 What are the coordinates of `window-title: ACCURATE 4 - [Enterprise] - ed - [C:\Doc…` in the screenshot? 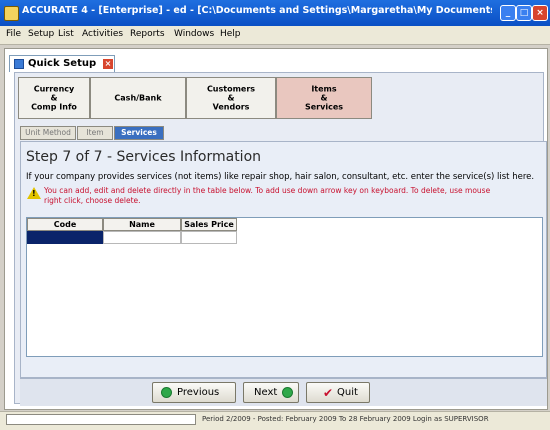 It's located at (257, 10).